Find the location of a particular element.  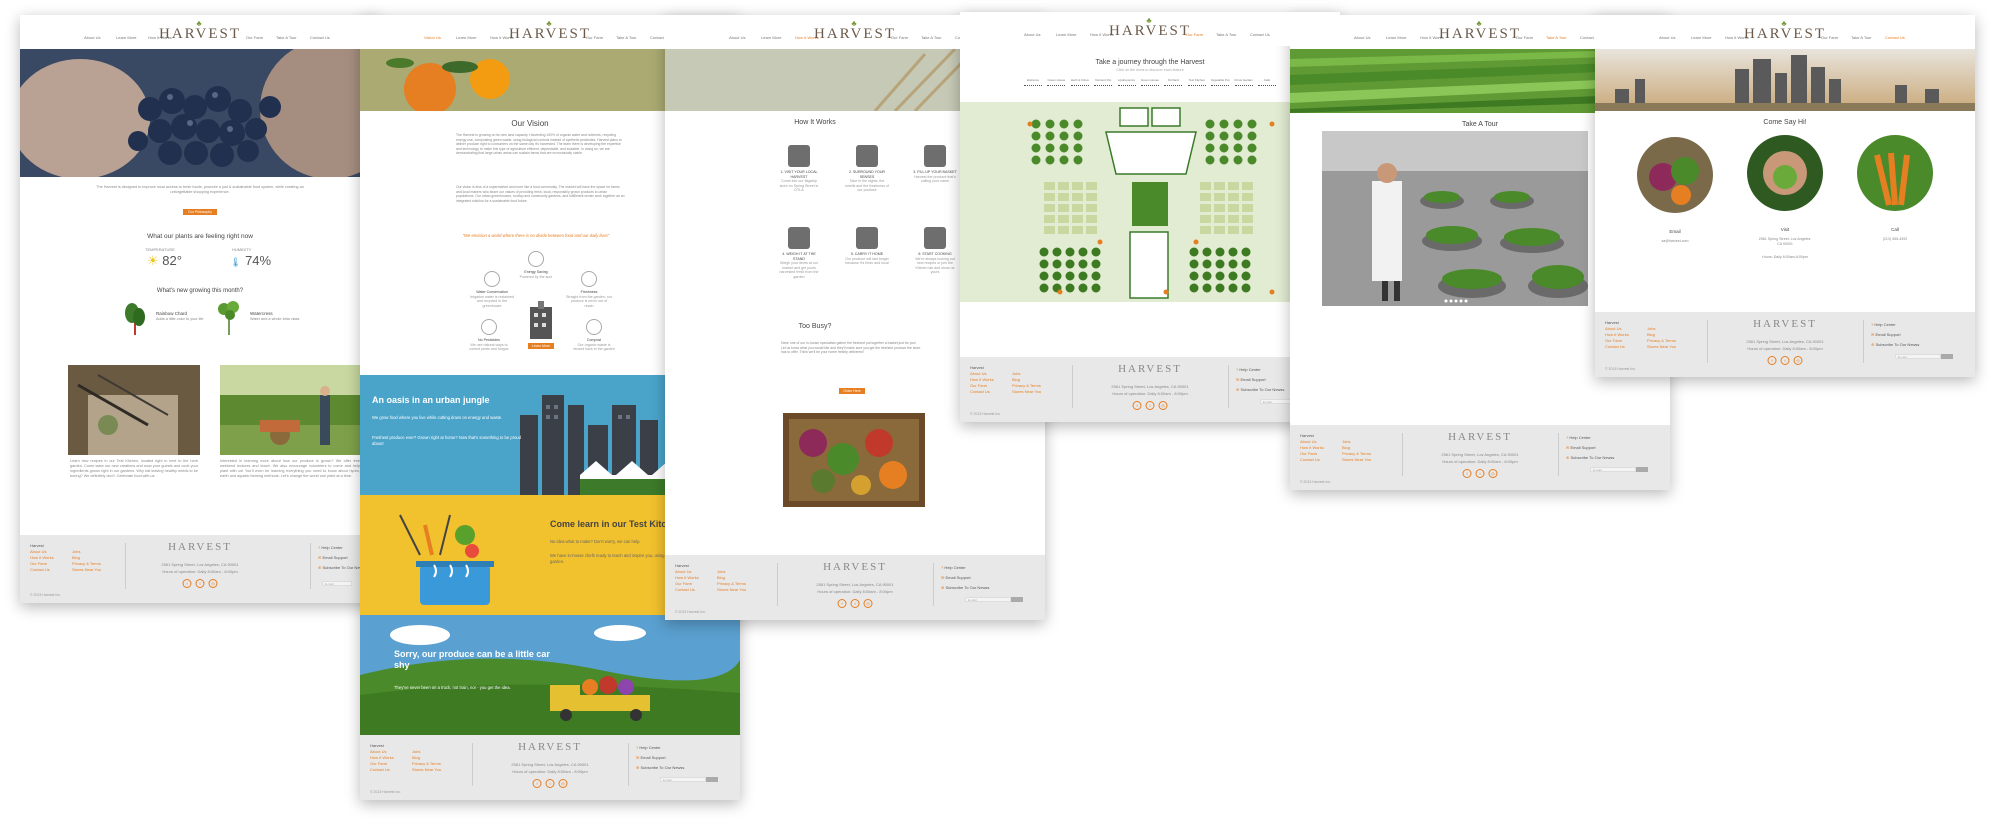

farm-tab: Vegetable Pot is located at coordinates (1220, 82).